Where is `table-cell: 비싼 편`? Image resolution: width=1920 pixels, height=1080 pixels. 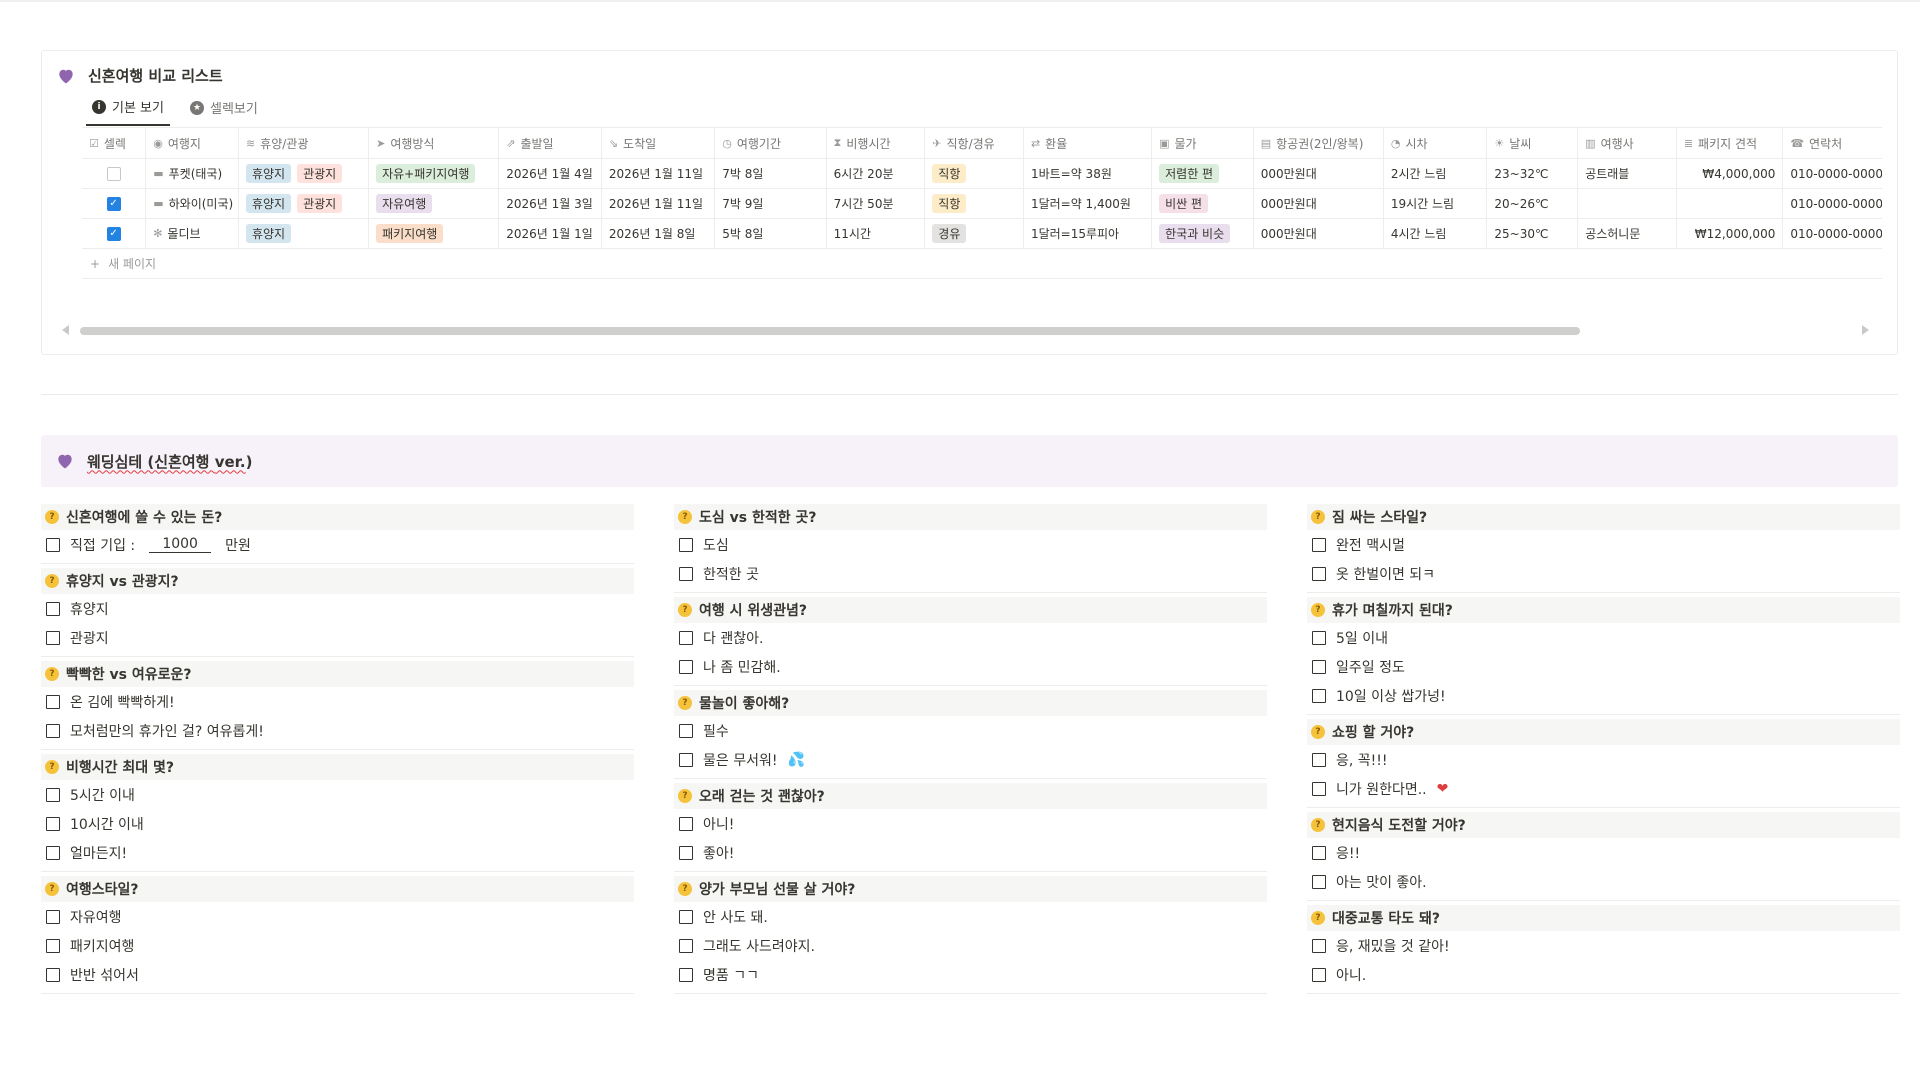
table-cell: 비싼 편 is located at coordinates (1203, 203).